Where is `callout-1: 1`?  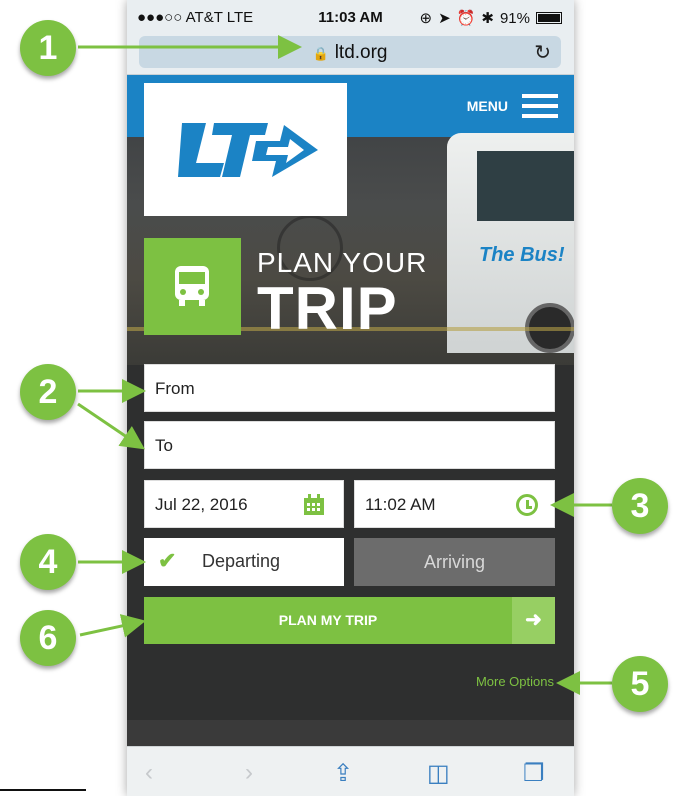 callout-1: 1 is located at coordinates (48, 48).